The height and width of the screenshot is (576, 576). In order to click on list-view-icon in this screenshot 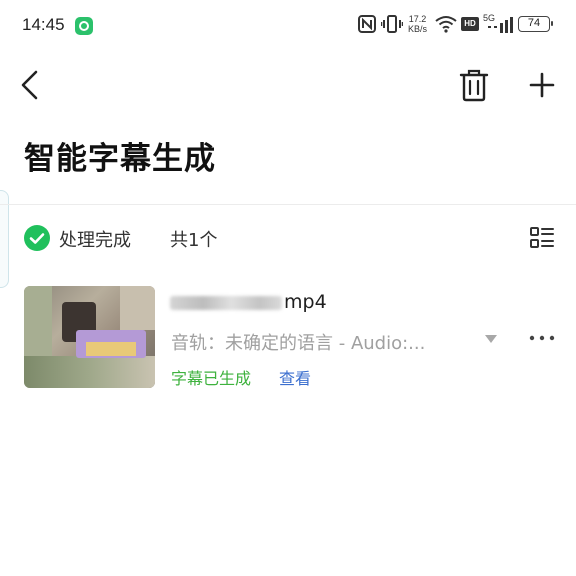, I will do `click(542, 237)`.